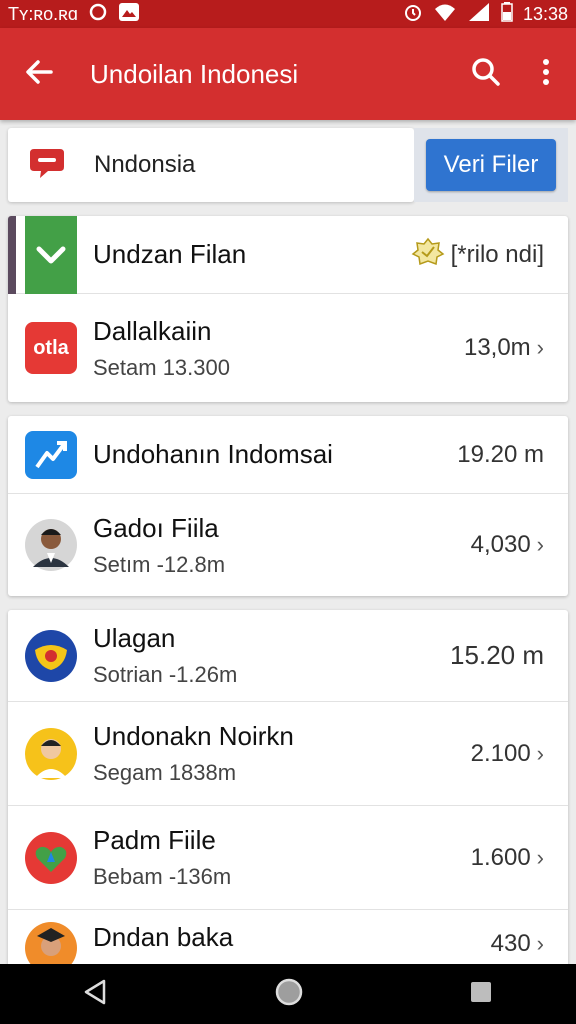 This screenshot has width=576, height=1024. Describe the element at coordinates (134, 638) in the screenshot. I see `item-name: Ulagan` at that location.